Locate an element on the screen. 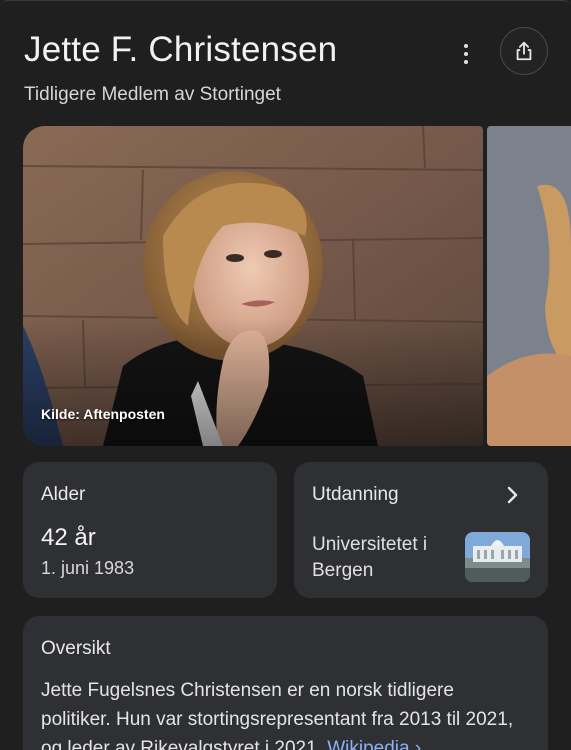 The height and width of the screenshot is (750, 571). age-card: Alder 42 år 1. juni 1983 is located at coordinates (150, 530).